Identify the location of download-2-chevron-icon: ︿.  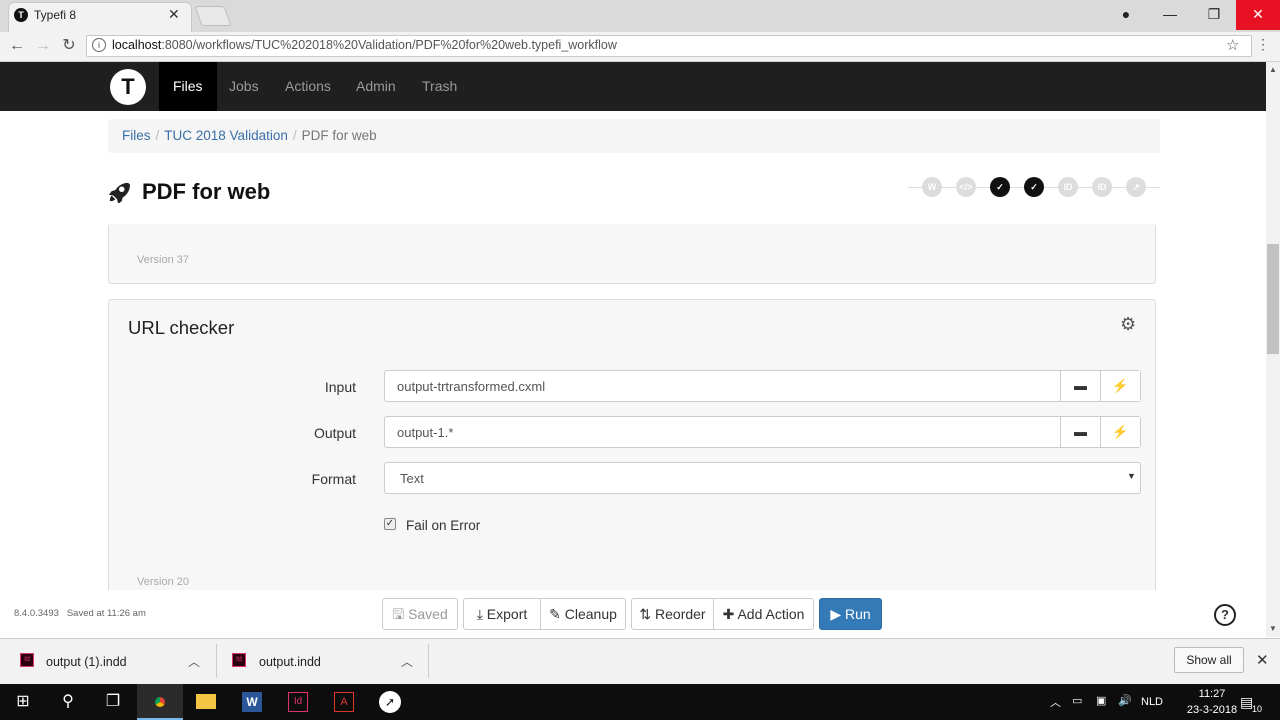
(407, 661).